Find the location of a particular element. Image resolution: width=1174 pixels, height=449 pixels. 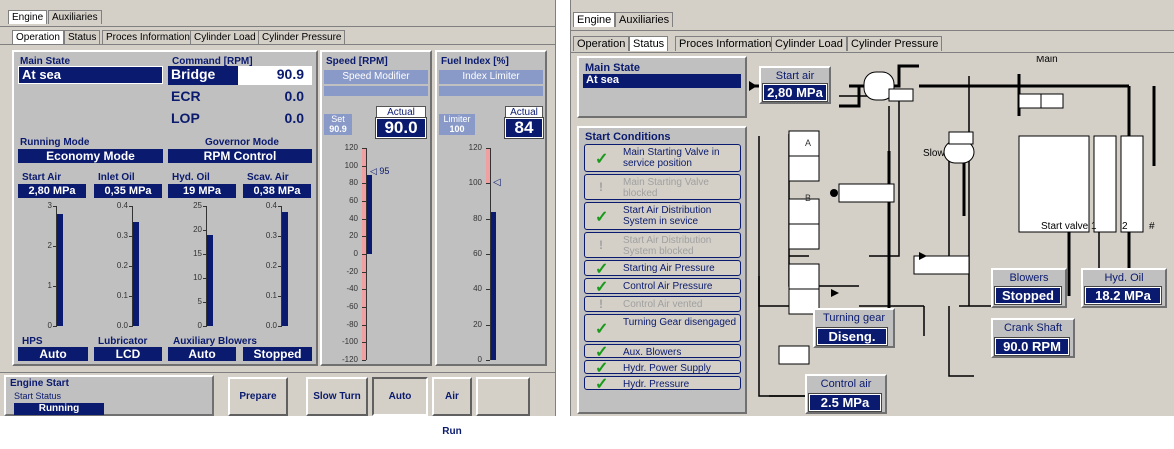

air-run-button: Air Run is located at coordinates (452, 407).